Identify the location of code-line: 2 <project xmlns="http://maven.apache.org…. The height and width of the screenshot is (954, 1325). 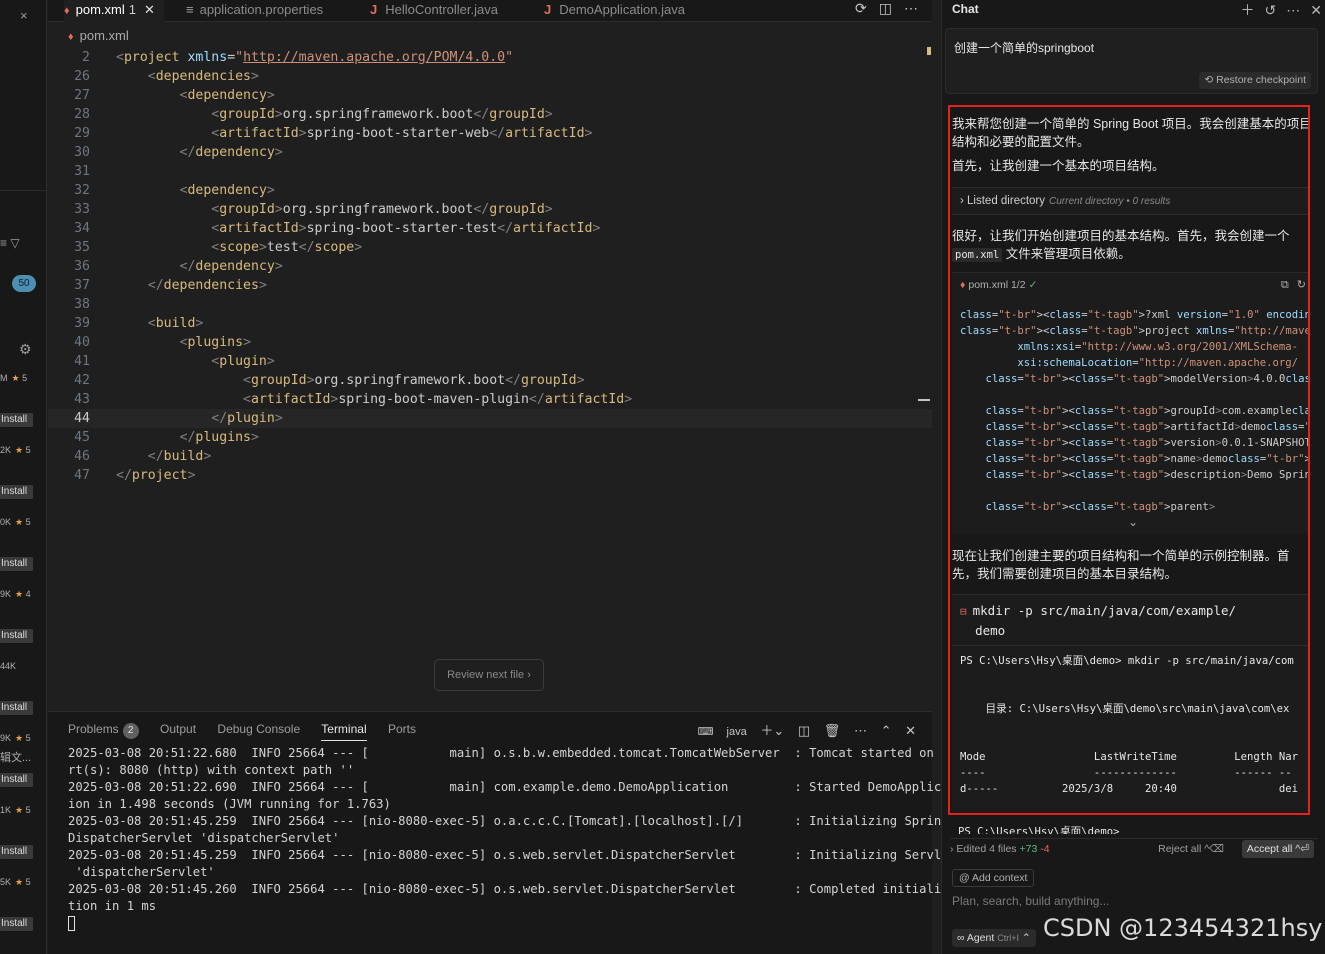
(490, 57).